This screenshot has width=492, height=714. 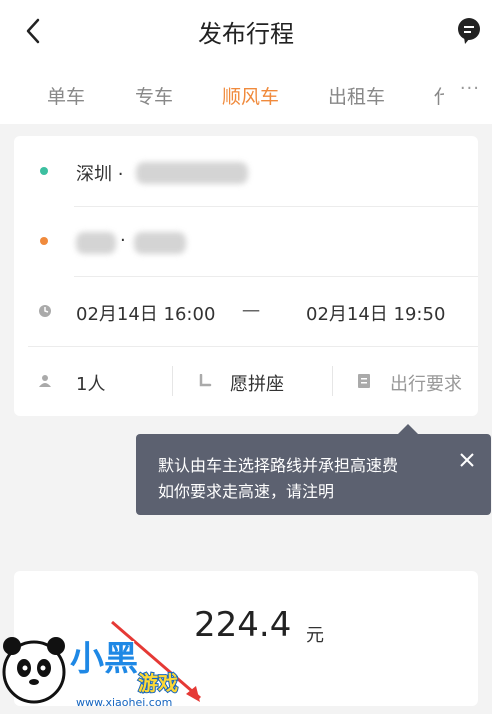 I want to click on clock-icon, so click(x=45, y=311).